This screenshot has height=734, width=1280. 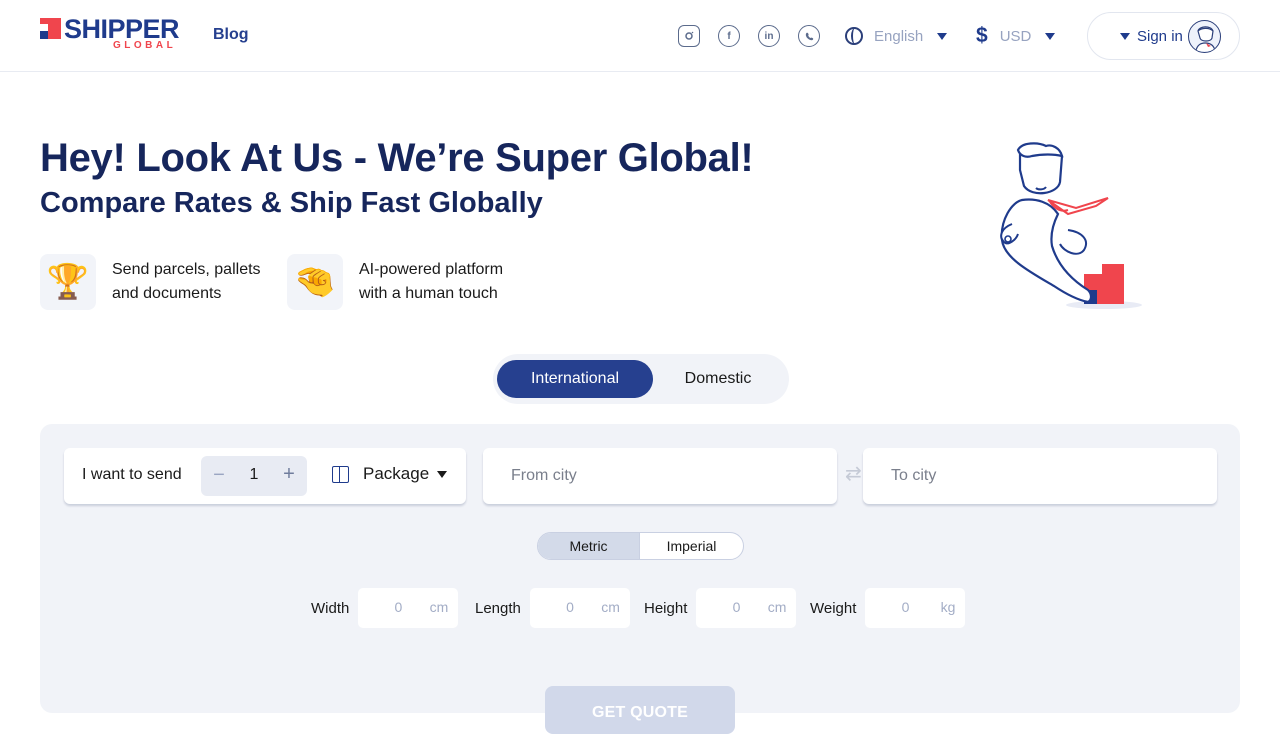 I want to click on logo-mark-icon, so click(x=50, y=28).